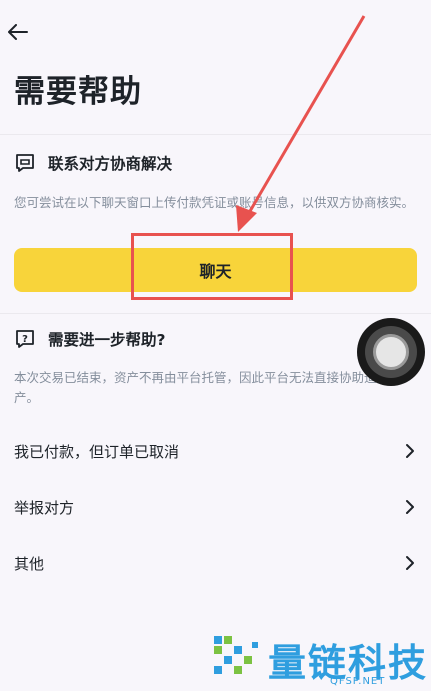 This screenshot has width=431, height=691. What do you see at coordinates (319, 660) in the screenshot?
I see `watermark: 量链科技 QFSP.NET` at bounding box center [319, 660].